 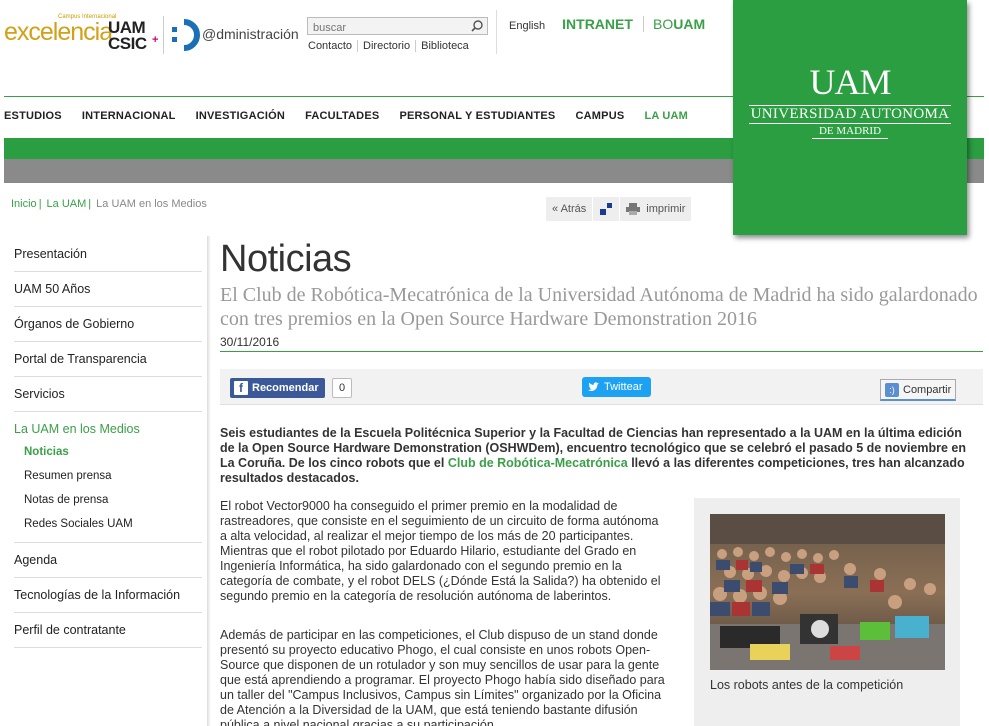 I want to click on administracion-text: @dministración, so click(x=250, y=34).